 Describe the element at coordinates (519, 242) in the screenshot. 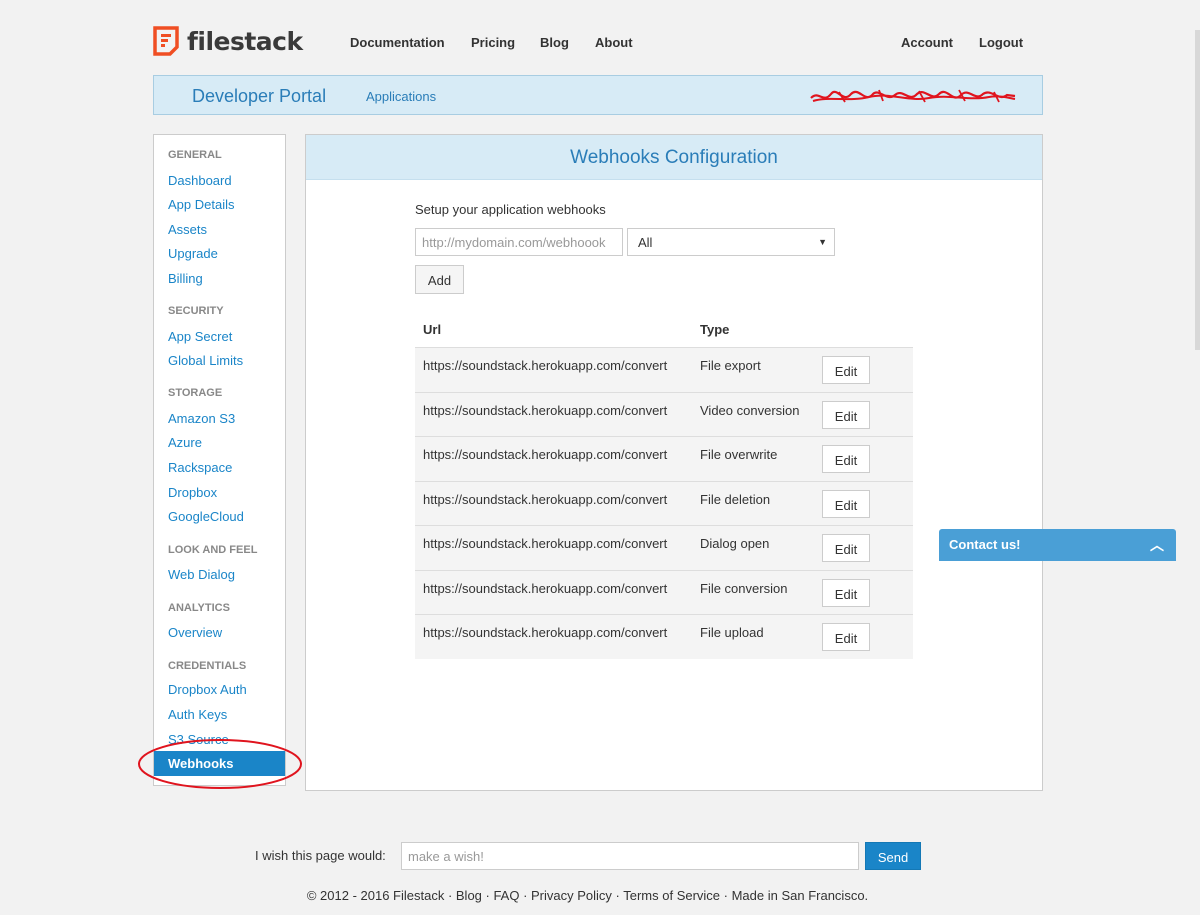

I see `webhook-url-input` at that location.